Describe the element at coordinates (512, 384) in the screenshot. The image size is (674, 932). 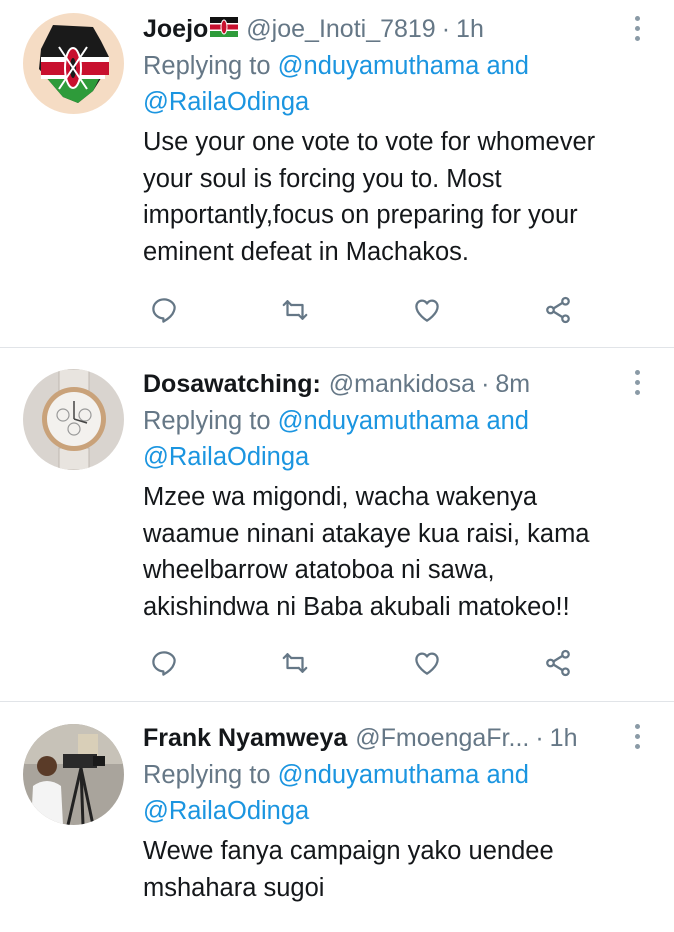
I see `timestamp: 8m` at that location.